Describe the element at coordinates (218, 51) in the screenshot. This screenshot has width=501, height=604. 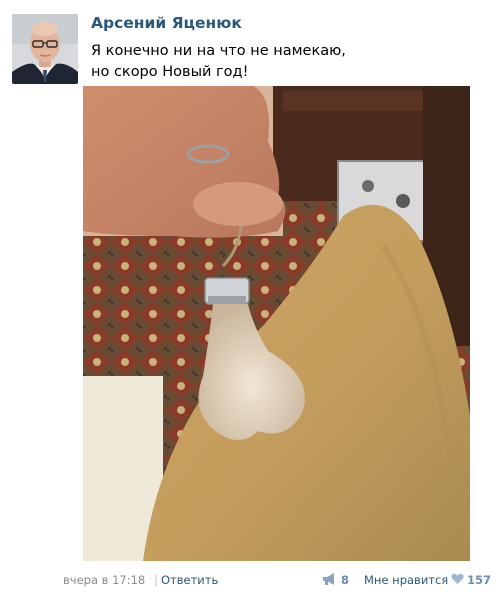
I see `post-text-line-1: Я конечно ни на что не намекаю,` at that location.